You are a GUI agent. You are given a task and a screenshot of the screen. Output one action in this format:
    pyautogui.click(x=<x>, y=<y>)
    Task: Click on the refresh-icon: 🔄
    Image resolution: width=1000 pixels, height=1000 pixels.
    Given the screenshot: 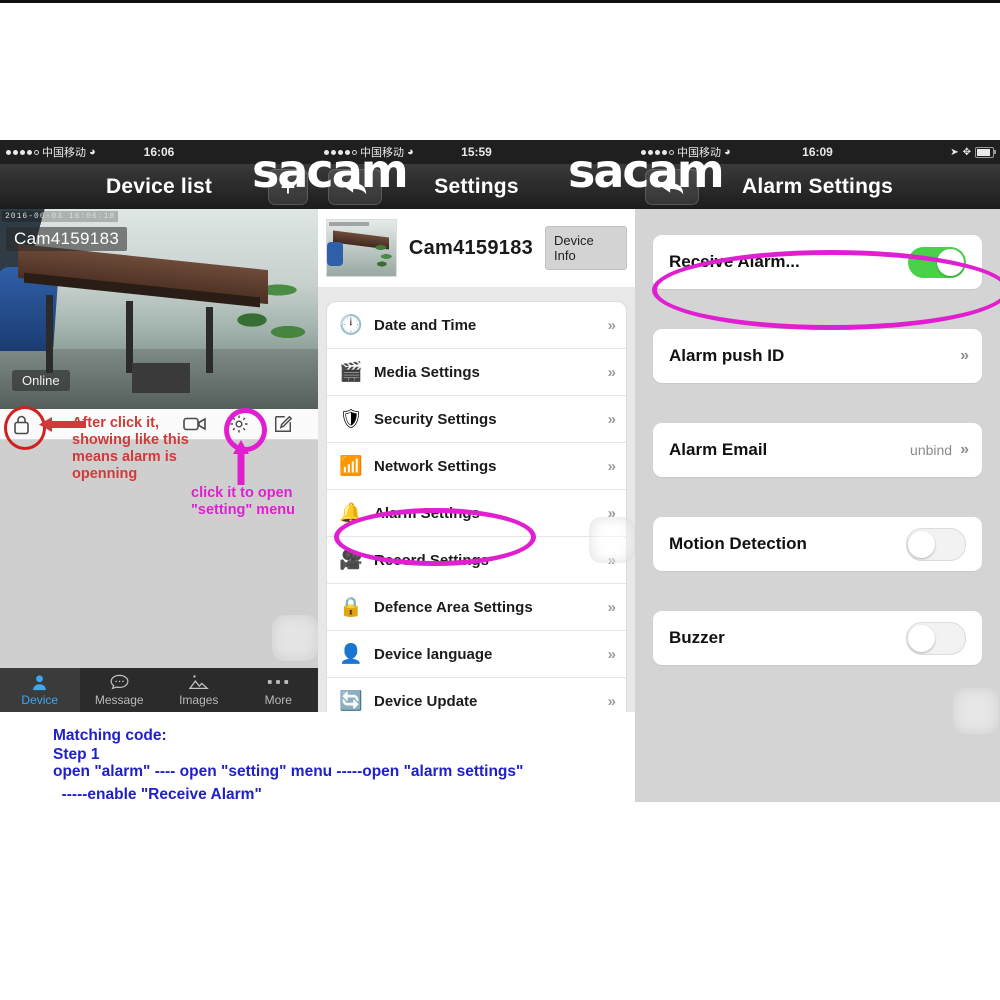 What is the action you would take?
    pyautogui.click(x=351, y=701)
    